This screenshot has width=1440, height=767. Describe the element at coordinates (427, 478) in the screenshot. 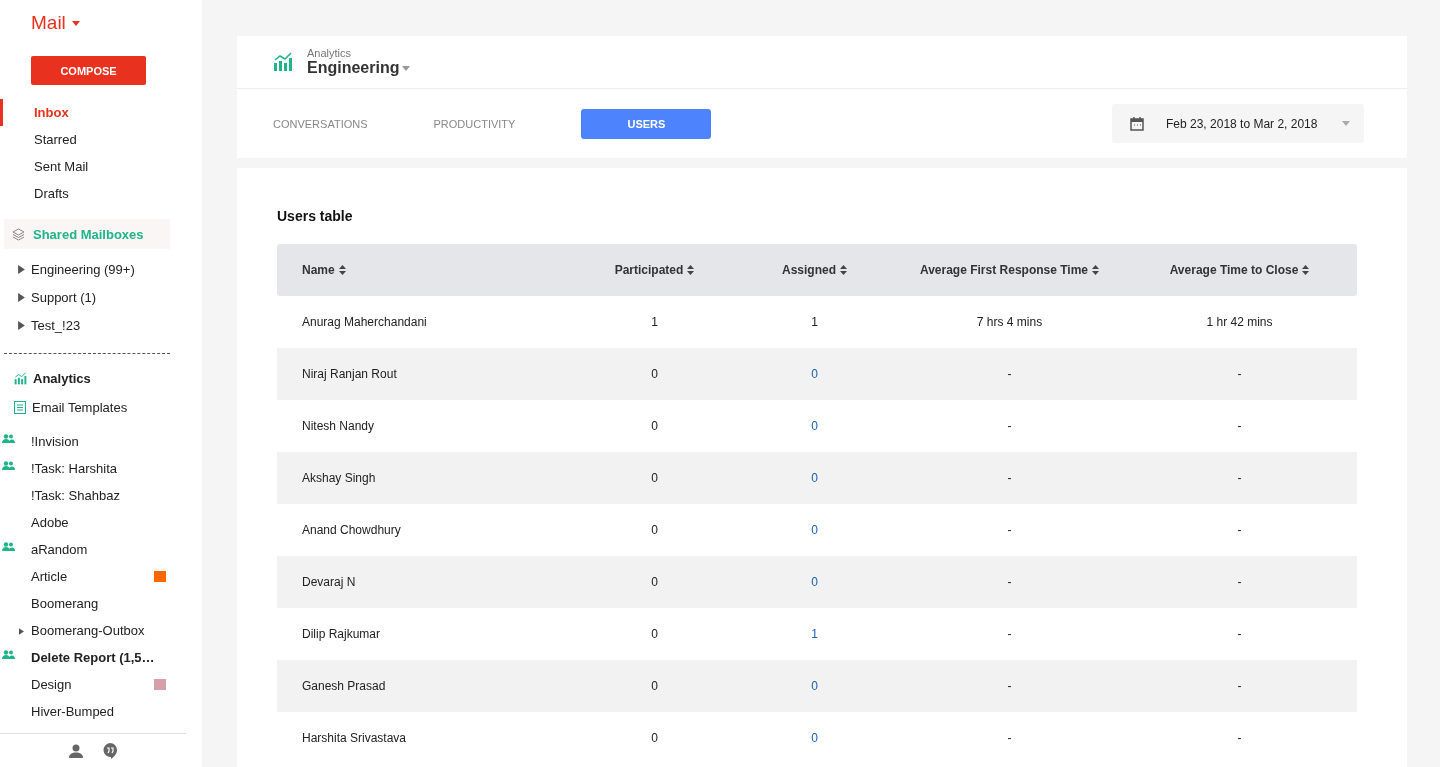

I see `table-cell: Akshay Singh` at that location.